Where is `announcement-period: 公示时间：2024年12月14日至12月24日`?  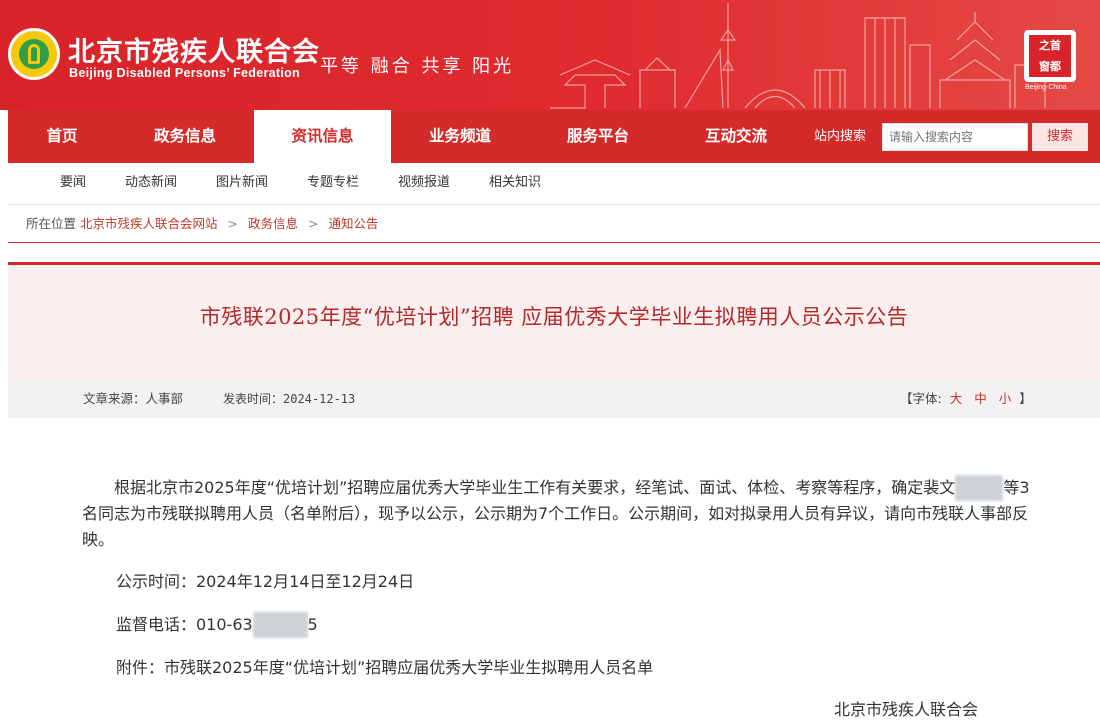
announcement-period: 公示时间：2024年12月14日至12月24日 is located at coordinates (265, 581).